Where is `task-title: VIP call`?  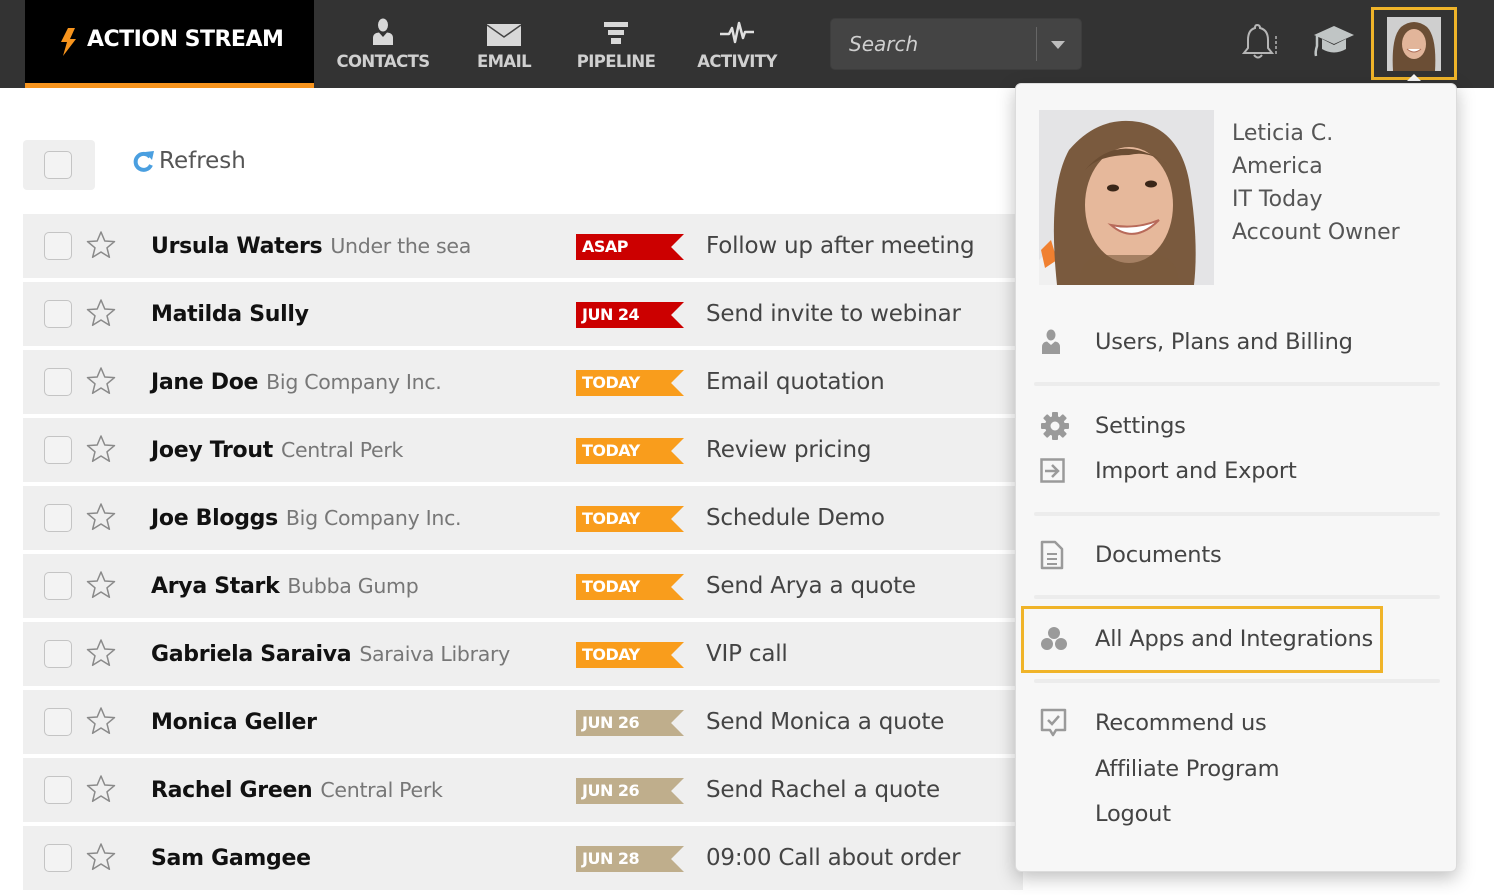 task-title: VIP call is located at coordinates (747, 654).